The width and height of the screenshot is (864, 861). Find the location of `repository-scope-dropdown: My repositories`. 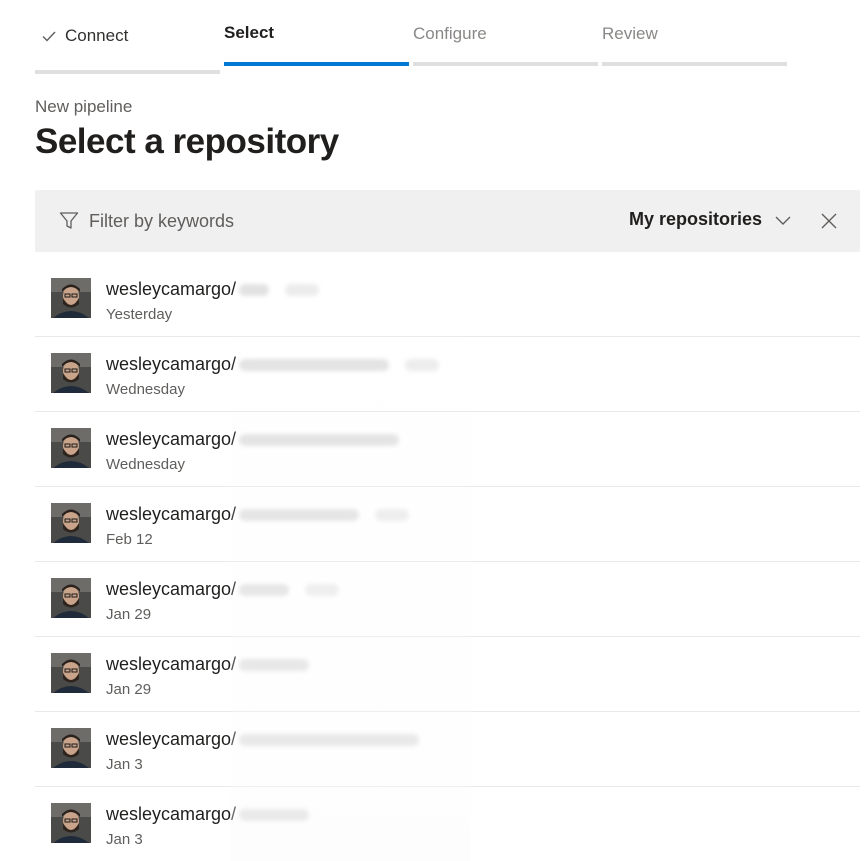

repository-scope-dropdown: My repositories is located at coordinates (710, 219).